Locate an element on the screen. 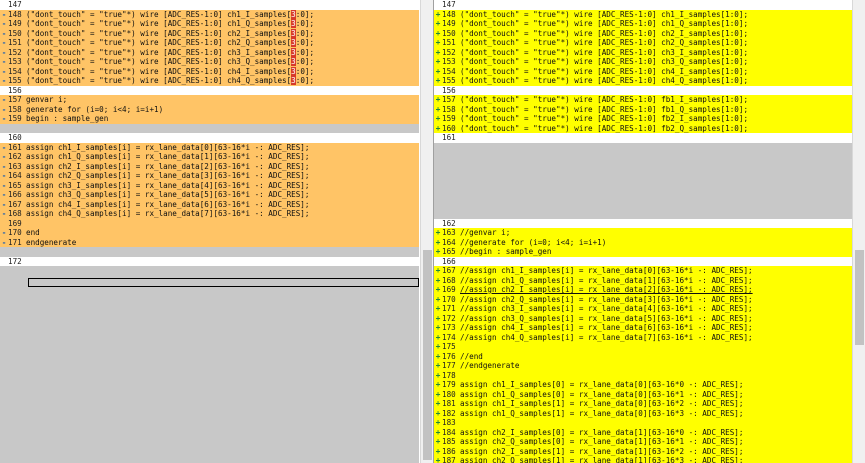  right-diff-line: +177 //endgenerate is located at coordinates (643, 366).